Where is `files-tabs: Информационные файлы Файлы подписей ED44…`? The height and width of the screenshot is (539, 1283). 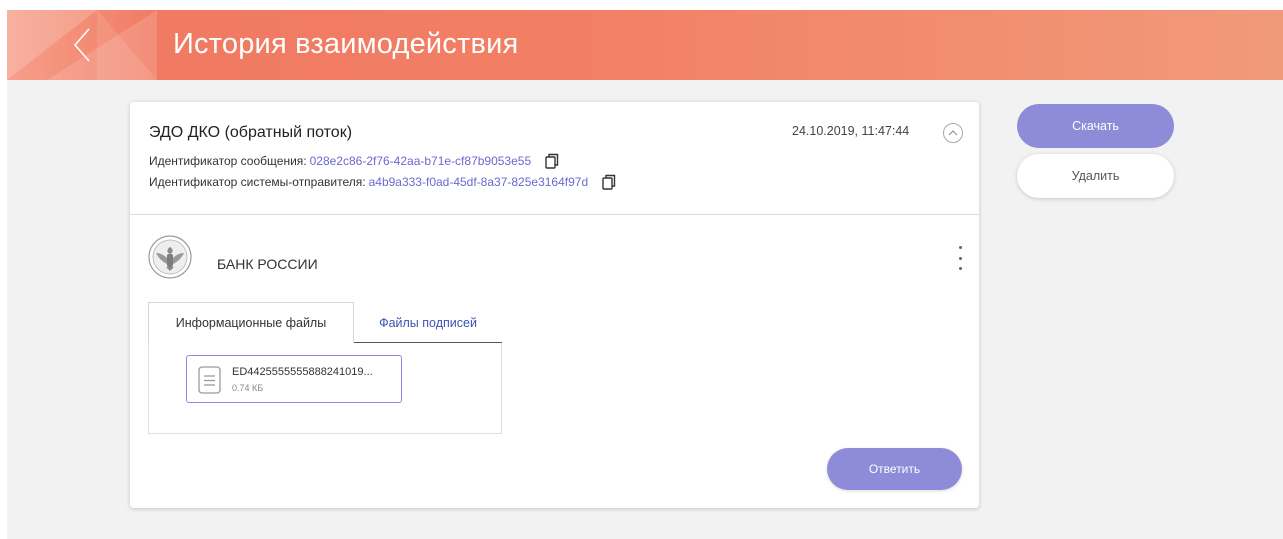 files-tabs: Информационные файлы Файлы подписей ED44… is located at coordinates (325, 368).